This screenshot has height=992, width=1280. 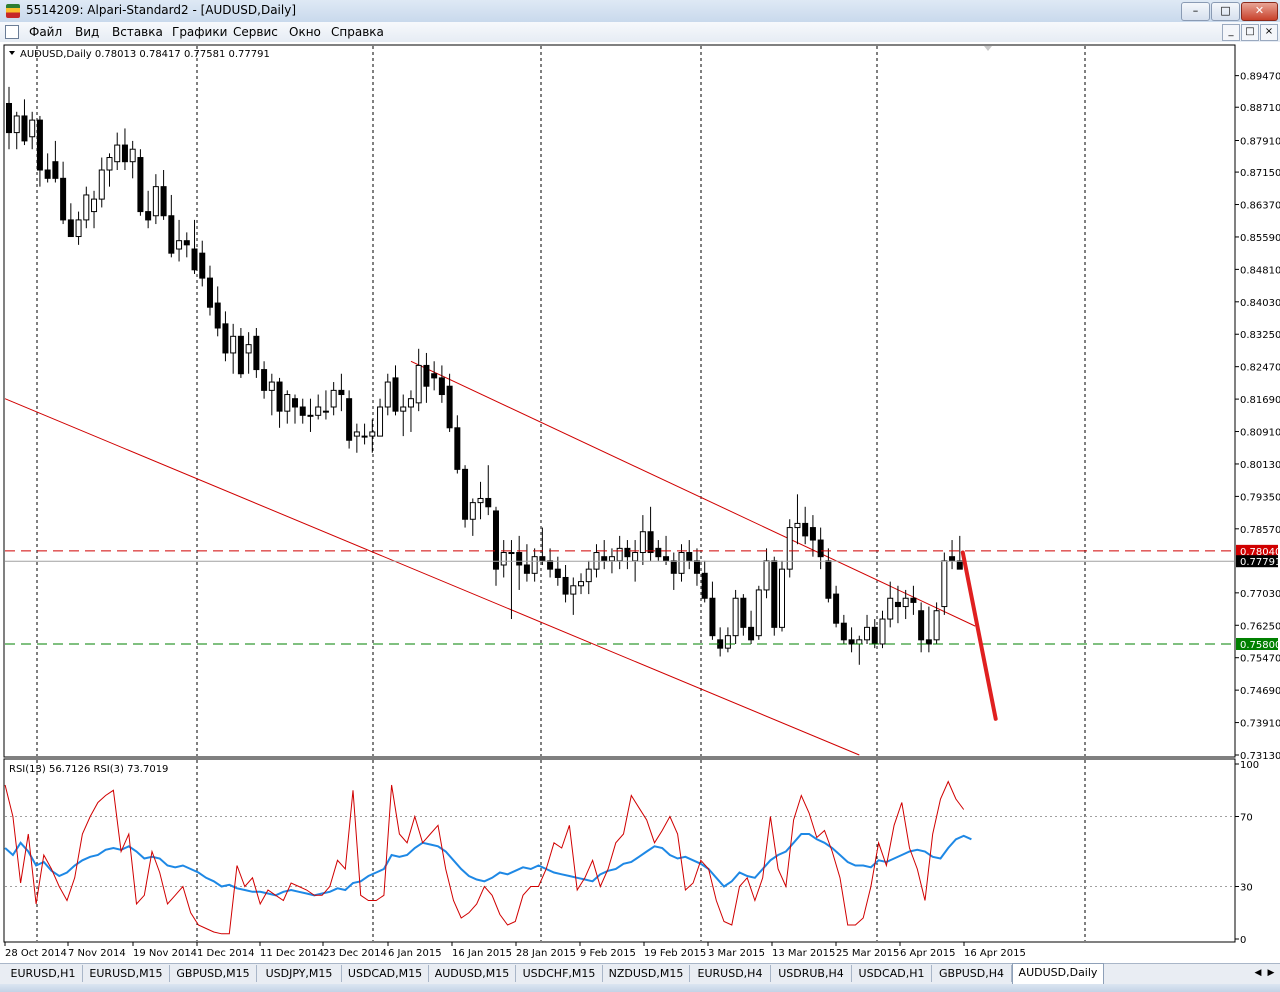 What do you see at coordinates (559, 973) in the screenshot?
I see `tab-usdchf-m15: USDCHF,M15` at bounding box center [559, 973].